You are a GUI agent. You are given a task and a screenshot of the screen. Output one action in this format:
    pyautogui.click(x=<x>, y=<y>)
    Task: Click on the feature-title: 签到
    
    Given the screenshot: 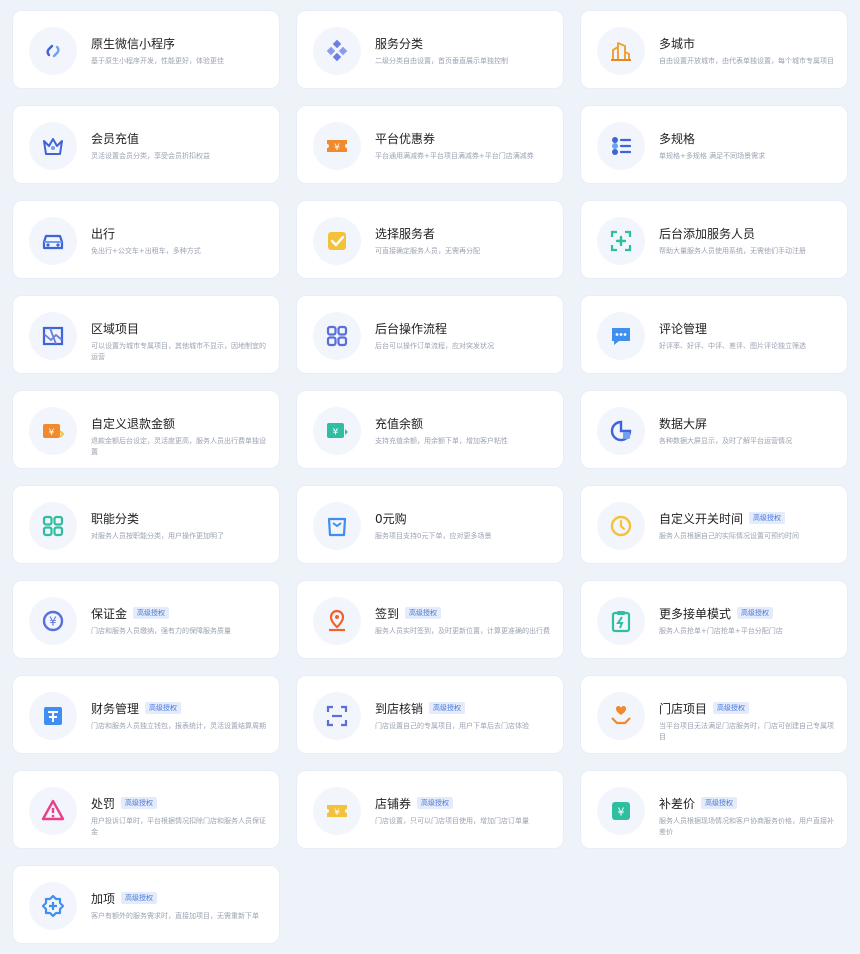 What is the action you would take?
    pyautogui.click(x=387, y=613)
    